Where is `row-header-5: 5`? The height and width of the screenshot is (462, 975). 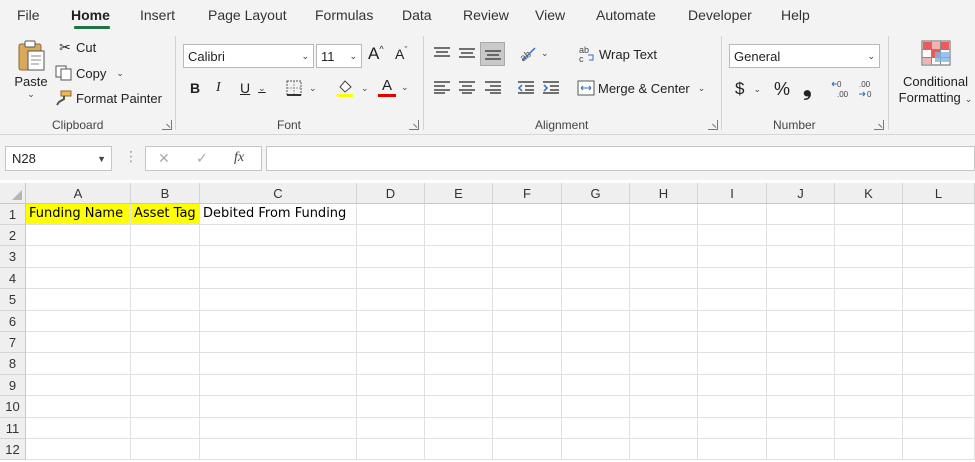
row-header-5: 5 is located at coordinates (13, 300).